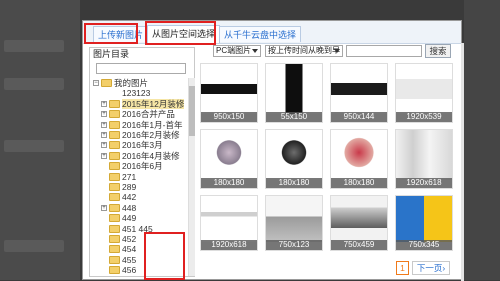 The height and width of the screenshot is (281, 500). What do you see at coordinates (152, 124) in the screenshot?
I see `folder-label: 2016年1月-首年` at bounding box center [152, 124].